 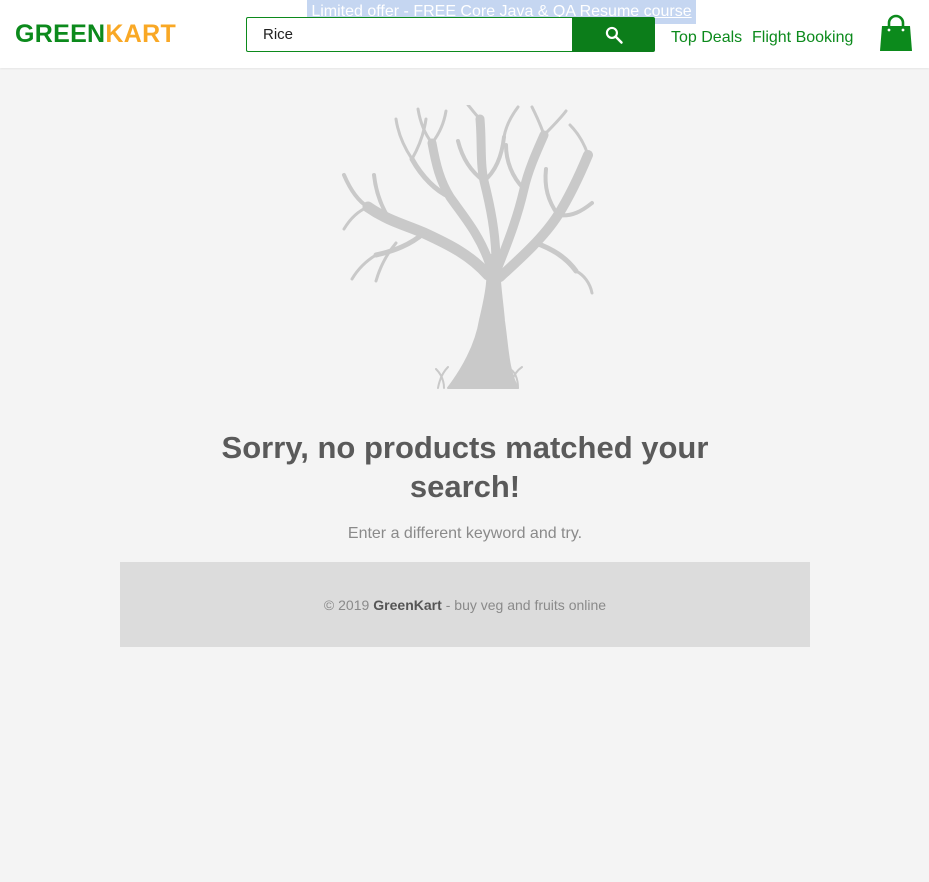 I want to click on search-button, so click(x=613, y=34).